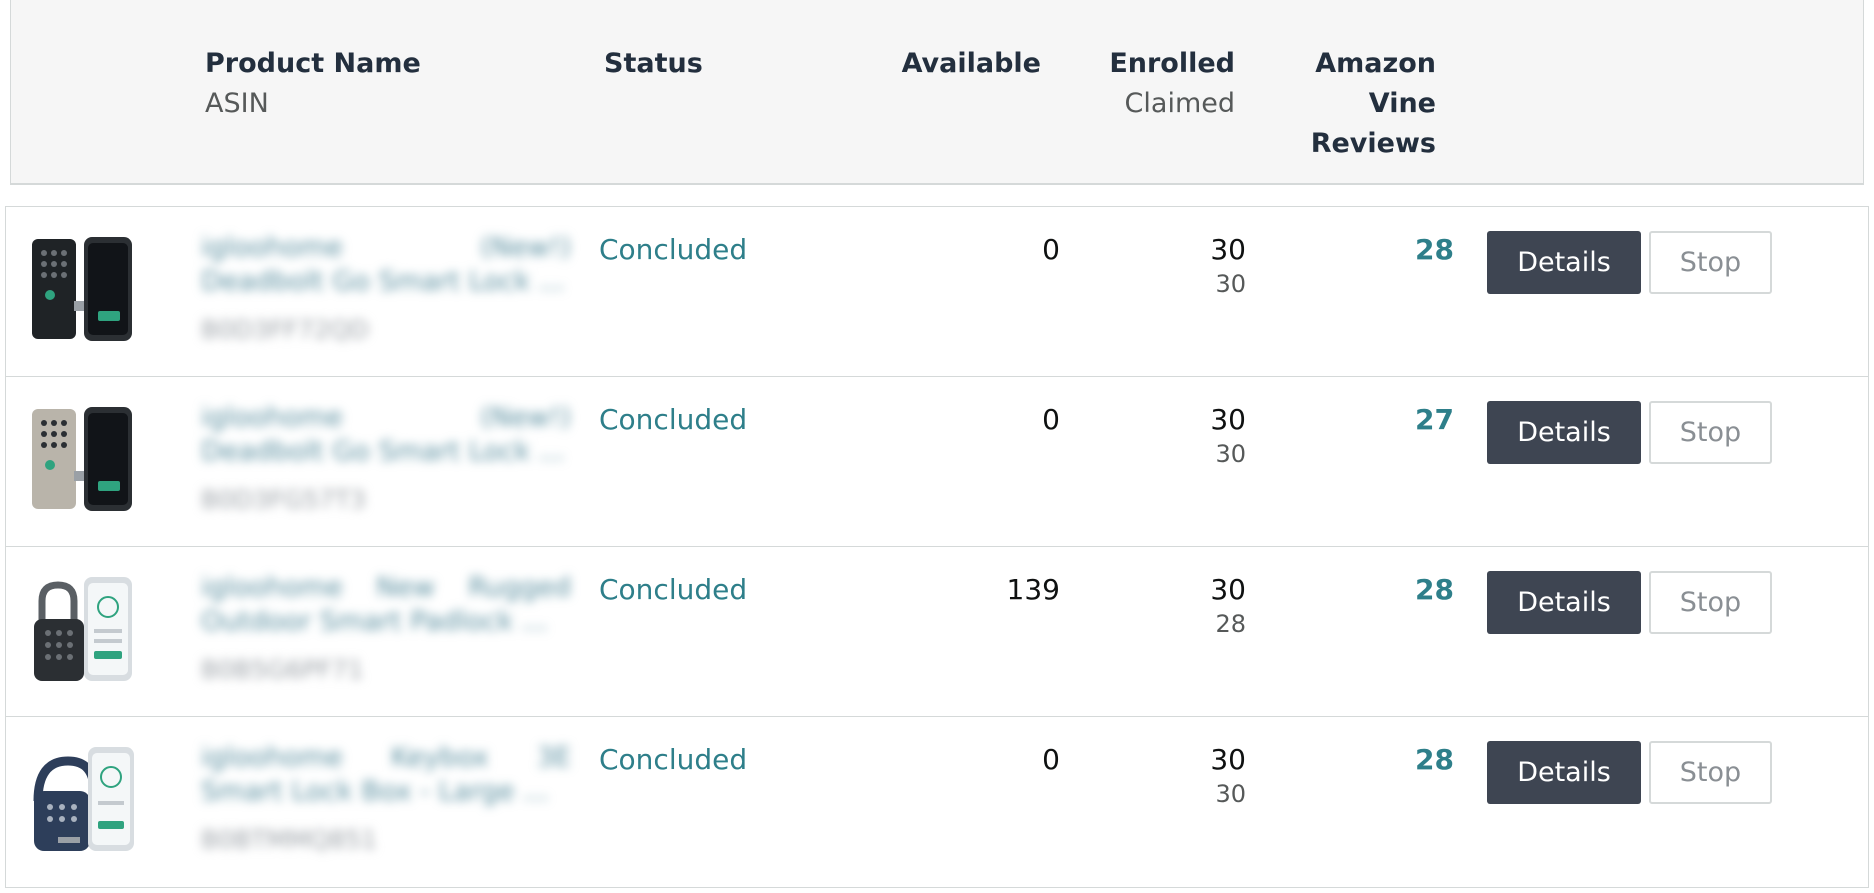 This screenshot has height=893, width=1874. I want to click on header-enrolled: Enrolled Claimed, so click(1172, 84).